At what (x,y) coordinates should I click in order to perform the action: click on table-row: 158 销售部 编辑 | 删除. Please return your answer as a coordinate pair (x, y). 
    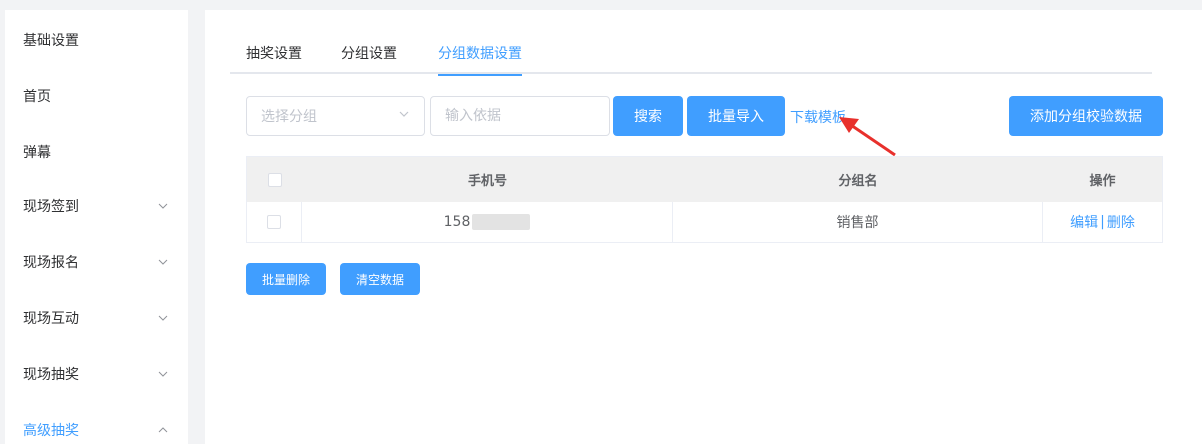
    Looking at the image, I should click on (704, 222).